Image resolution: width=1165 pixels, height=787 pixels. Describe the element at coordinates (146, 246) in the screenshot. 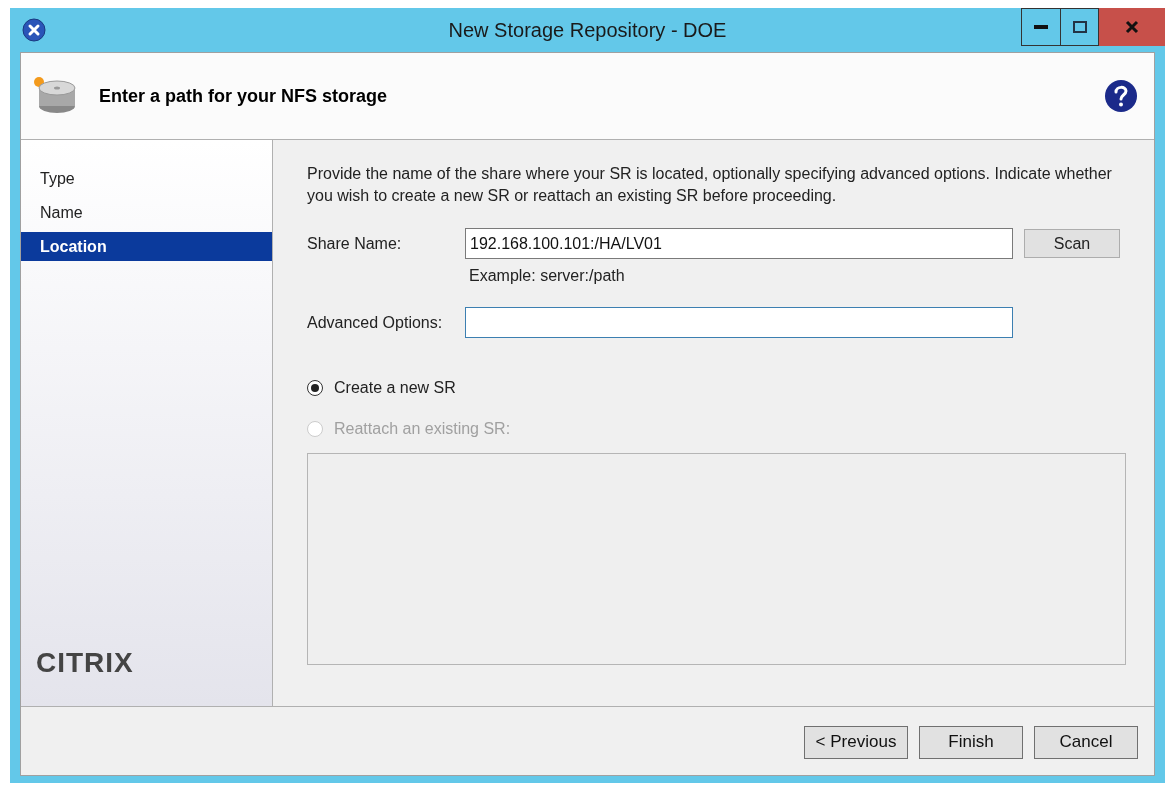

I see `sidebar-item: Location` at that location.